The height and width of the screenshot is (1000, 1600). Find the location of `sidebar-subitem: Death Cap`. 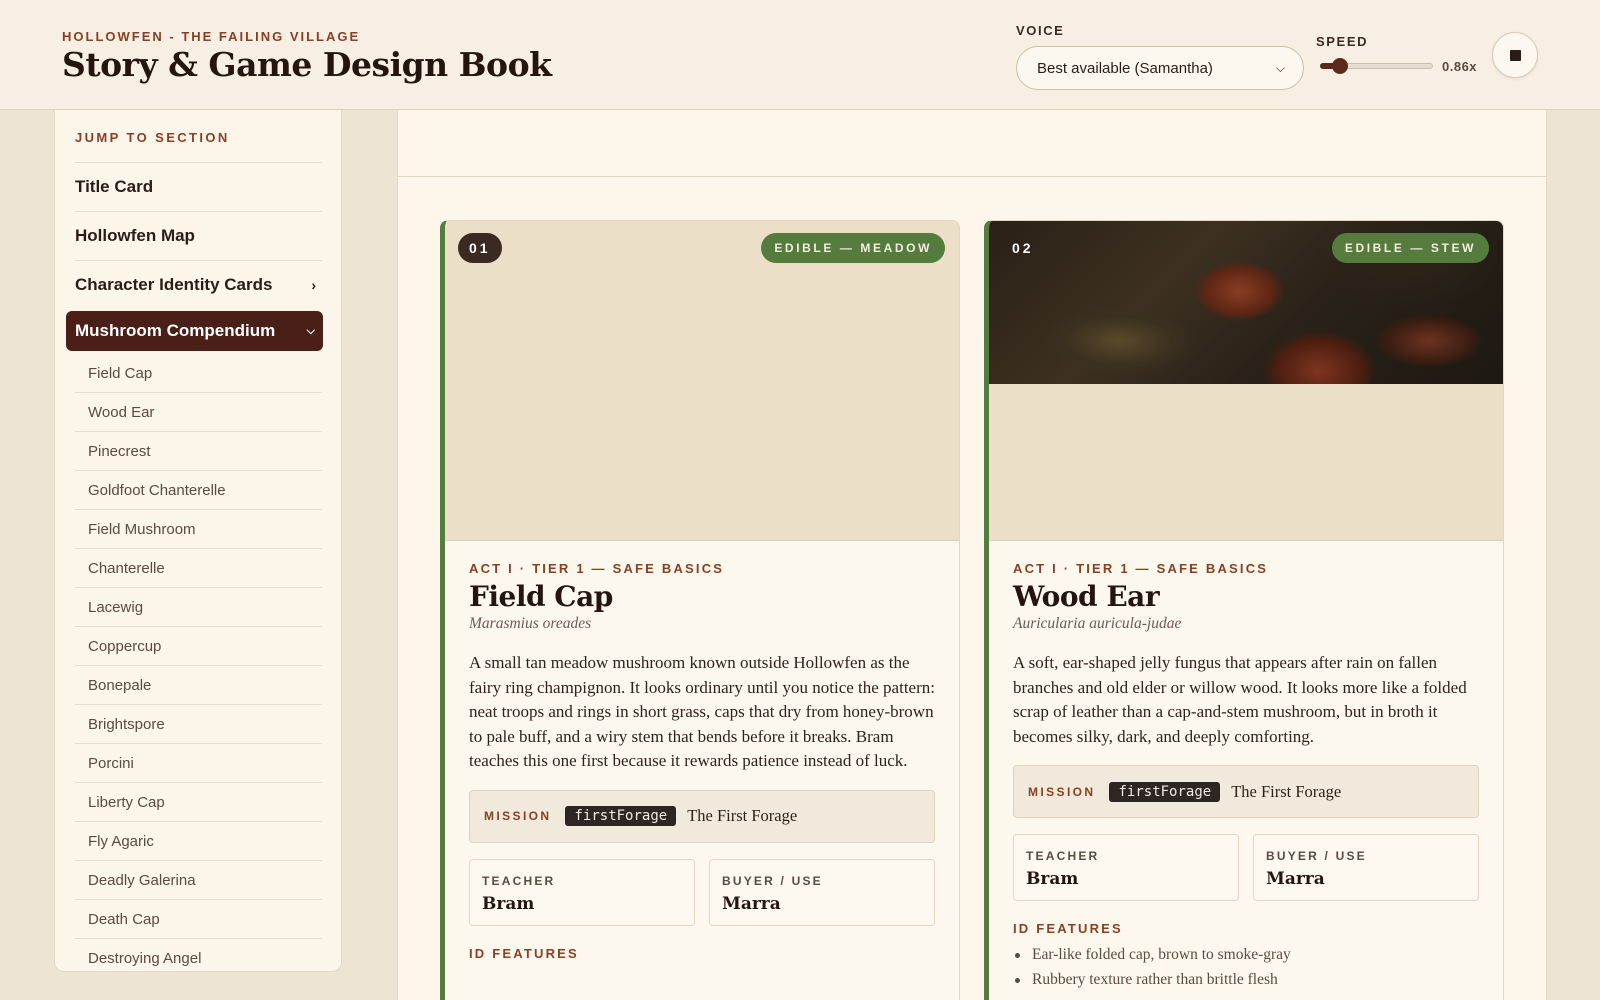

sidebar-subitem: Death Cap is located at coordinates (198, 919).